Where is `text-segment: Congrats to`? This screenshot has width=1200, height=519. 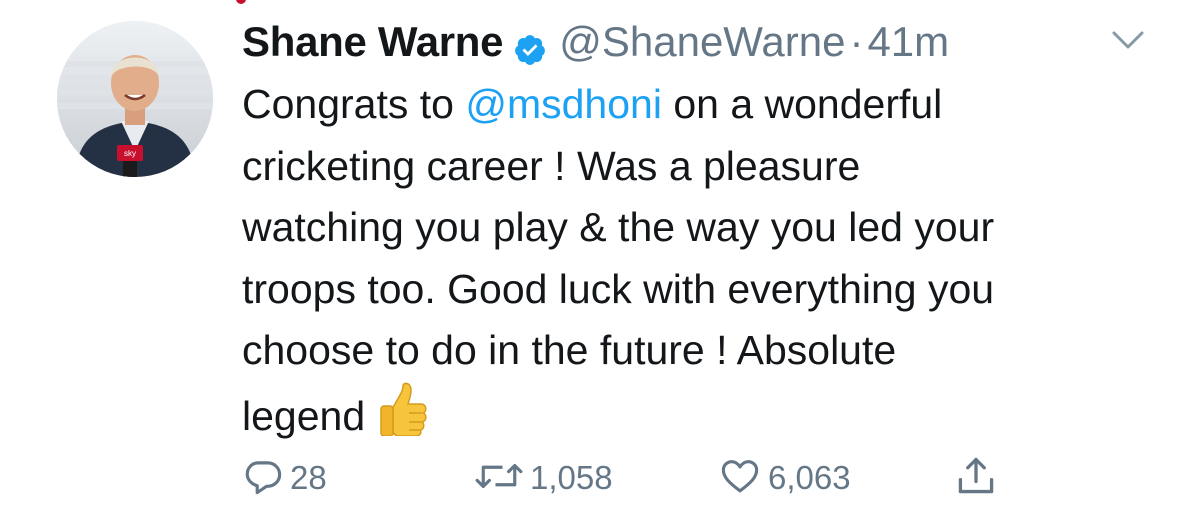
text-segment: Congrats to is located at coordinates (354, 104).